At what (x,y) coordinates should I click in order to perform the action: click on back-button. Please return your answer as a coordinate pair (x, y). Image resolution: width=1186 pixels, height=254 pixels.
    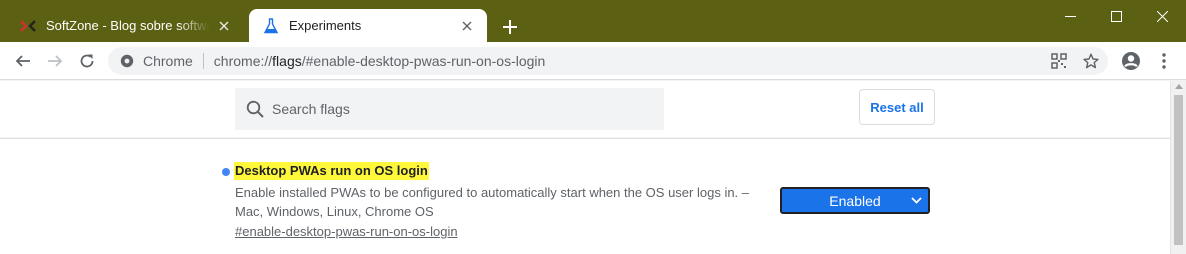
    Looking at the image, I should click on (23, 61).